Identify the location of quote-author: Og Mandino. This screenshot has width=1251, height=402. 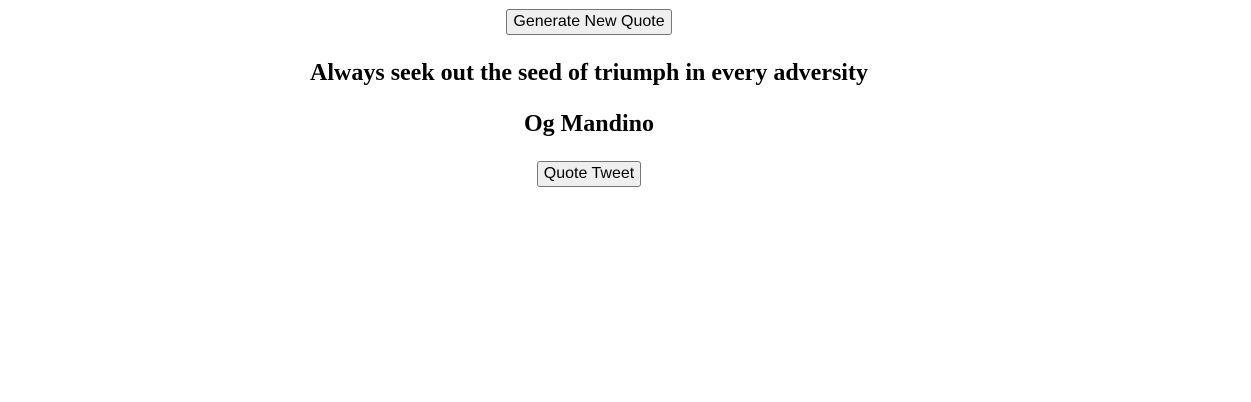
(589, 124).